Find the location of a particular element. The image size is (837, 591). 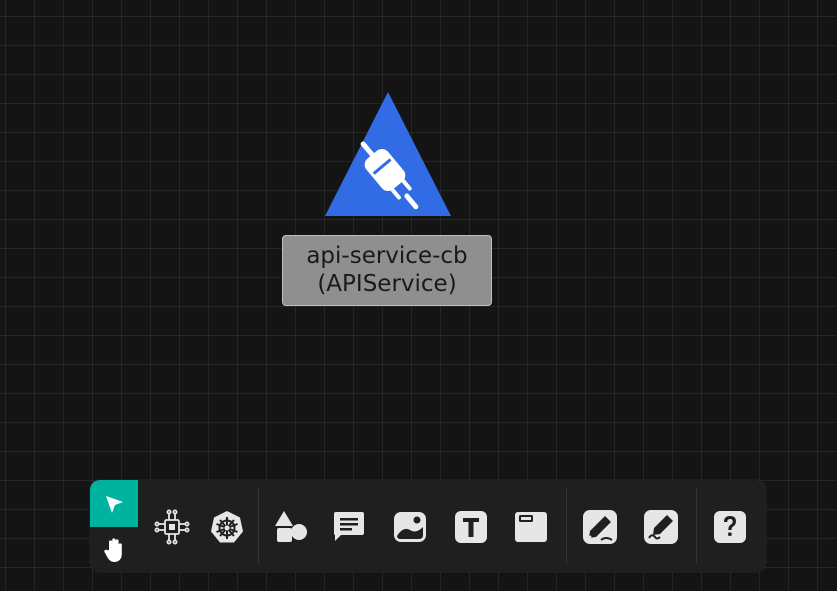

cursor-arrow-icon is located at coordinates (114, 504).